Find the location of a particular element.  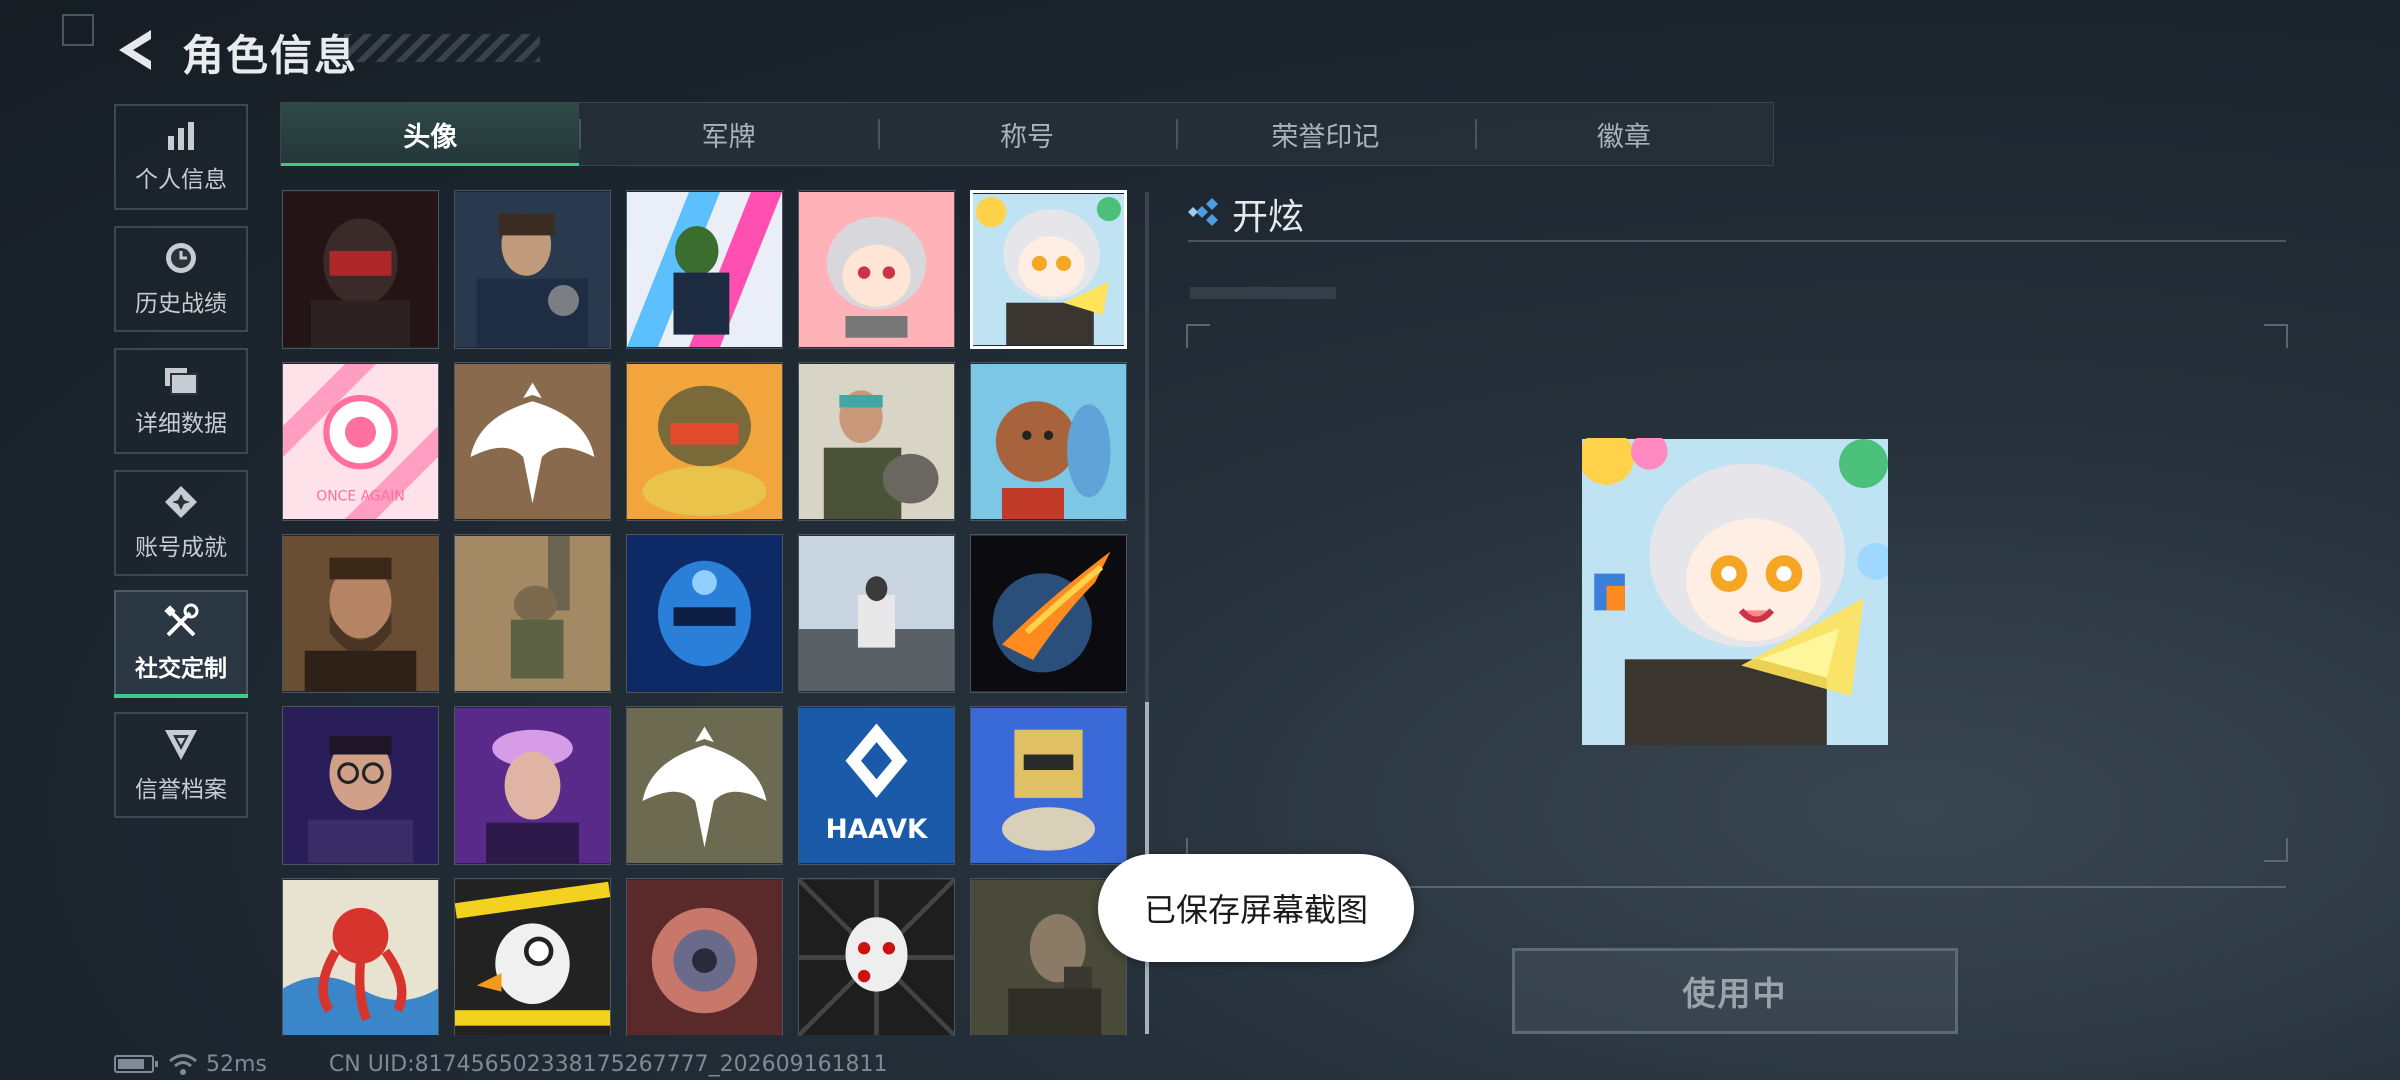

tab-honor-mark: 荣誉印记 is located at coordinates (1325, 134).